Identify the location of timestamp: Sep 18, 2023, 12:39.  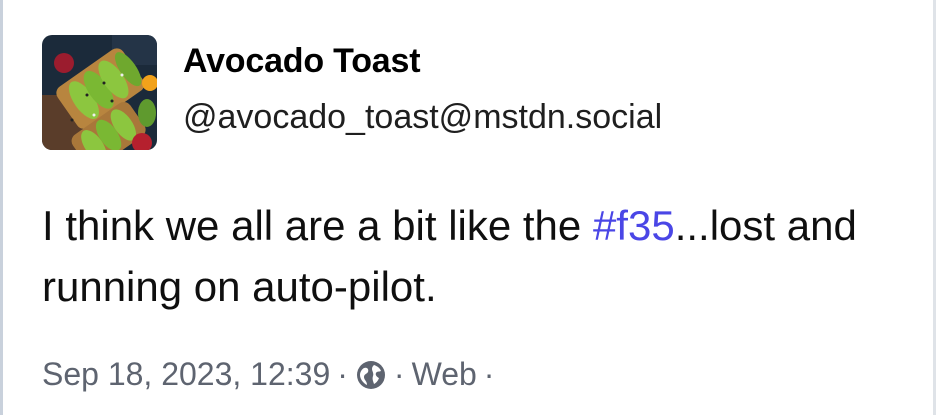
(186, 374).